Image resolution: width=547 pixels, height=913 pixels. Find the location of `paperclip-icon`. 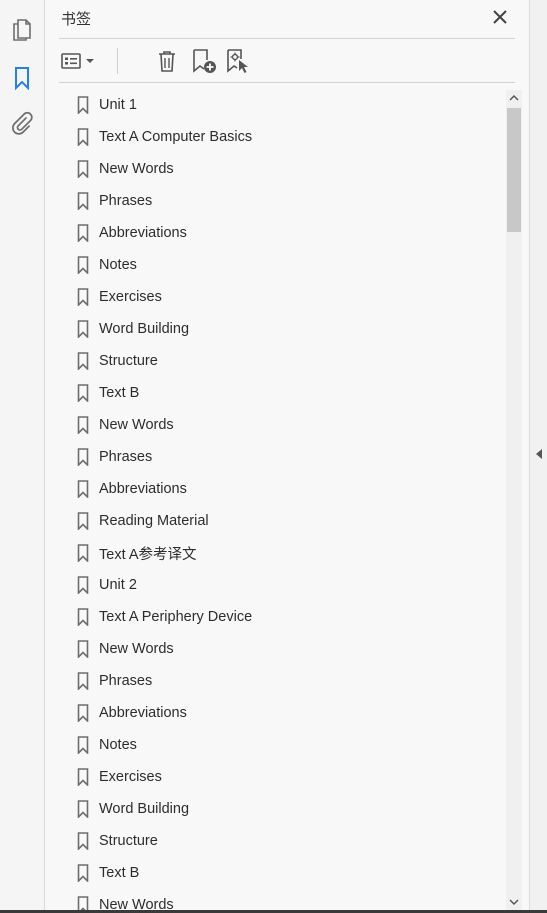

paperclip-icon is located at coordinates (22, 123).